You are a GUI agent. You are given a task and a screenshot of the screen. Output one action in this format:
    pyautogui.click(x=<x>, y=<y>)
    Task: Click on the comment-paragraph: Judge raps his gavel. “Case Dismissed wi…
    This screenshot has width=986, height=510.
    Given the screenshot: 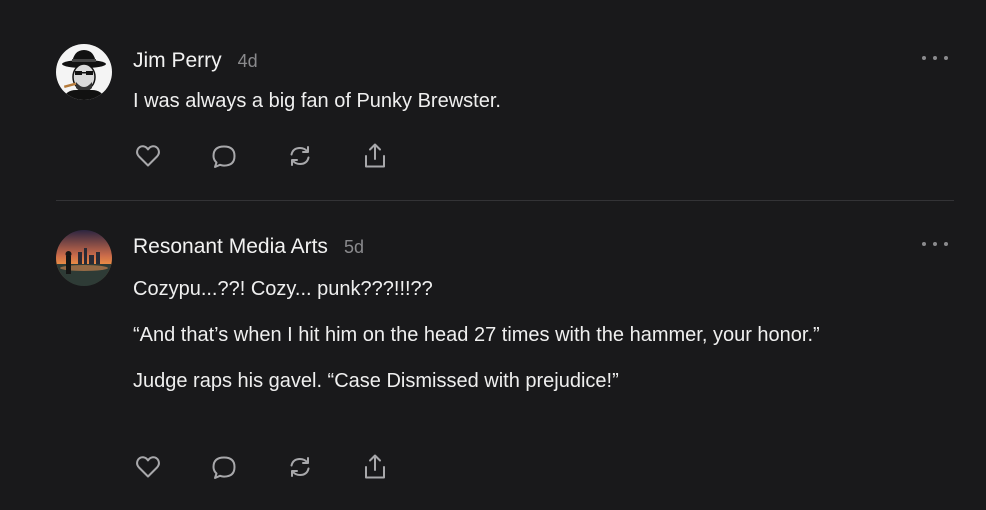 What is the action you would take?
    pyautogui.click(x=376, y=381)
    